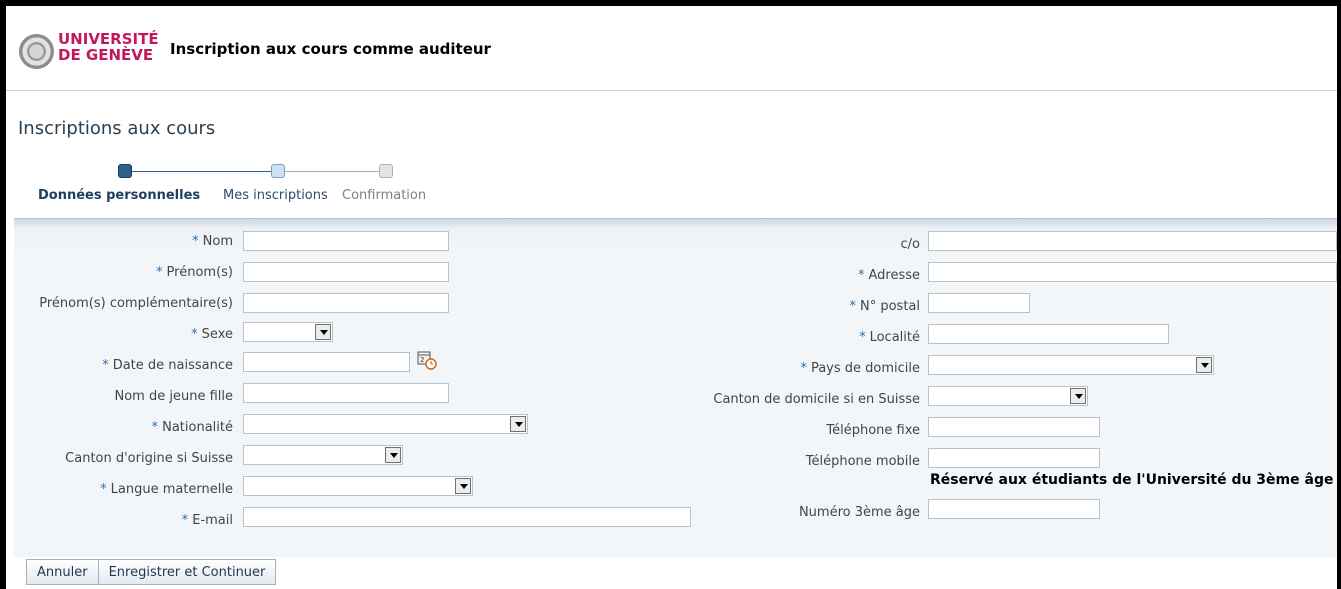 Image resolution: width=1341 pixels, height=589 pixels. Describe the element at coordinates (346, 272) in the screenshot. I see `prenom-input` at that location.